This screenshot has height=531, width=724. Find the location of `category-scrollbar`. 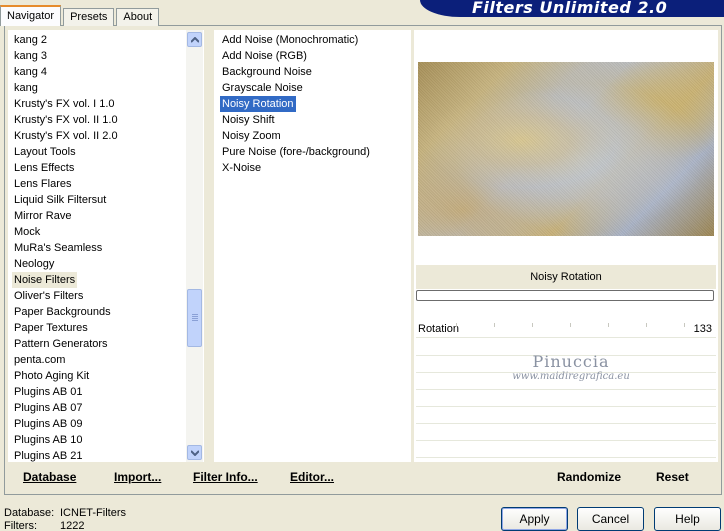

category-scrollbar is located at coordinates (194, 246).